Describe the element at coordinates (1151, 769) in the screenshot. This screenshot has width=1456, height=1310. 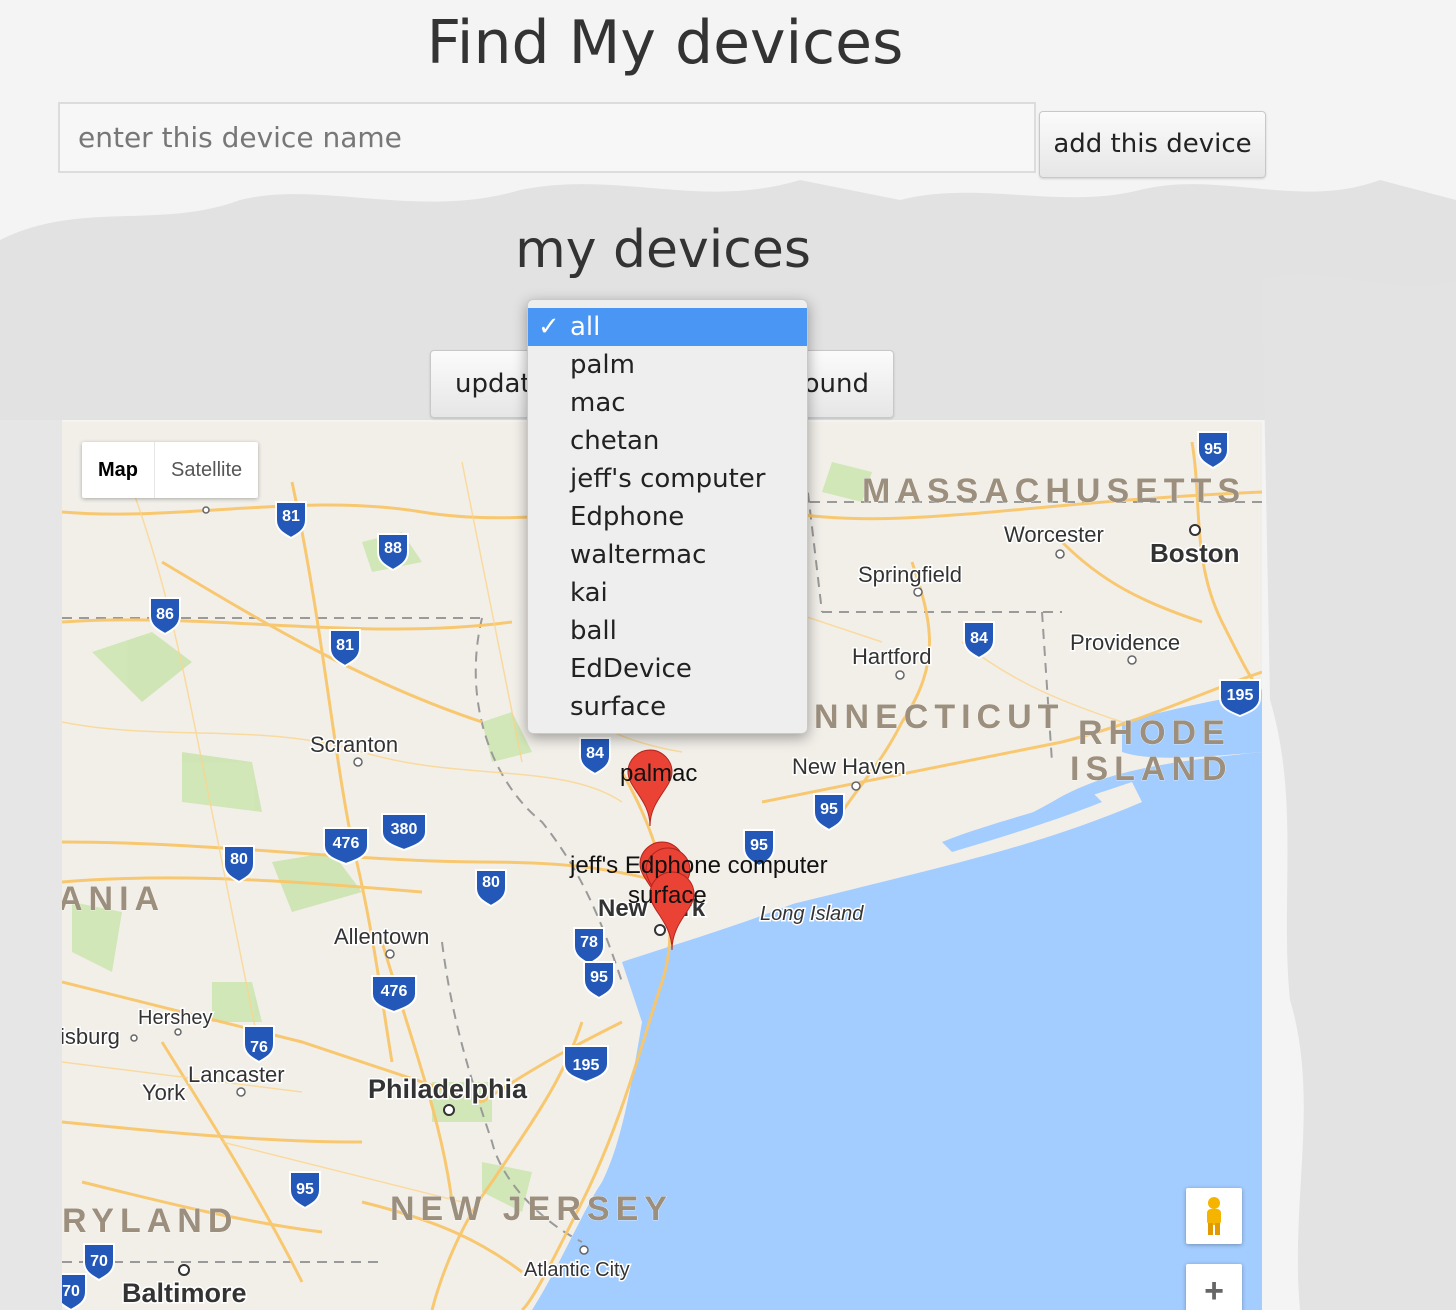
I see `state-label: ISLAND` at that location.